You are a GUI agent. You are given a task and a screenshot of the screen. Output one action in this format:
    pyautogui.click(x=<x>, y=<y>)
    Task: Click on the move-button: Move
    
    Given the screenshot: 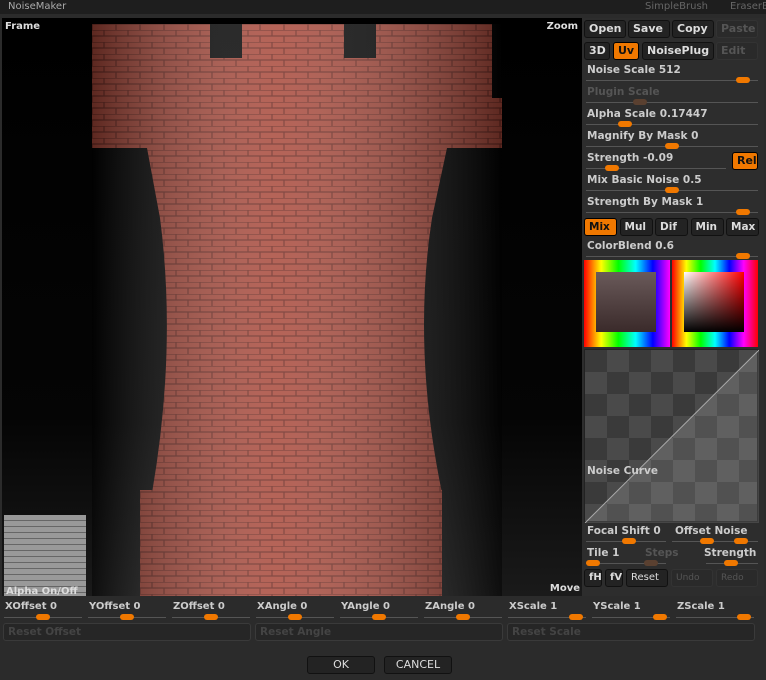 What is the action you would take?
    pyautogui.click(x=565, y=588)
    